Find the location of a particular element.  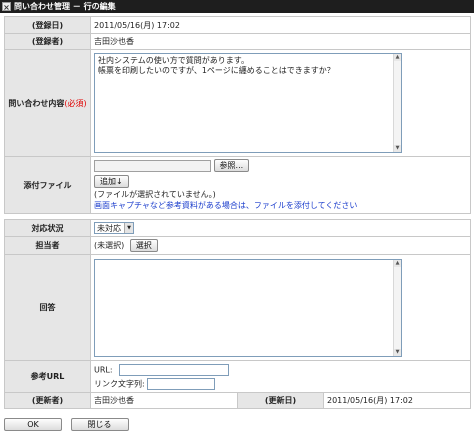

status-selected-value: 未対応 is located at coordinates (109, 228).